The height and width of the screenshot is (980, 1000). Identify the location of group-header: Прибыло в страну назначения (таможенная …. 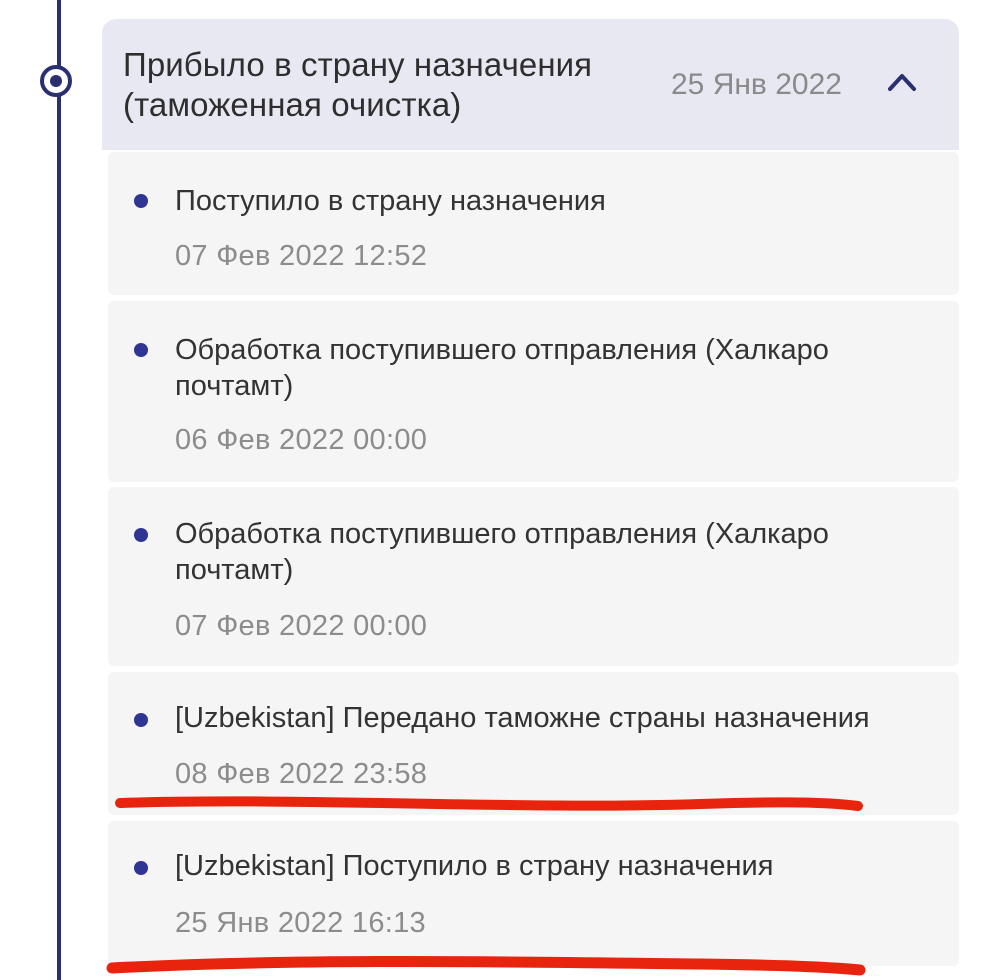
(530, 84).